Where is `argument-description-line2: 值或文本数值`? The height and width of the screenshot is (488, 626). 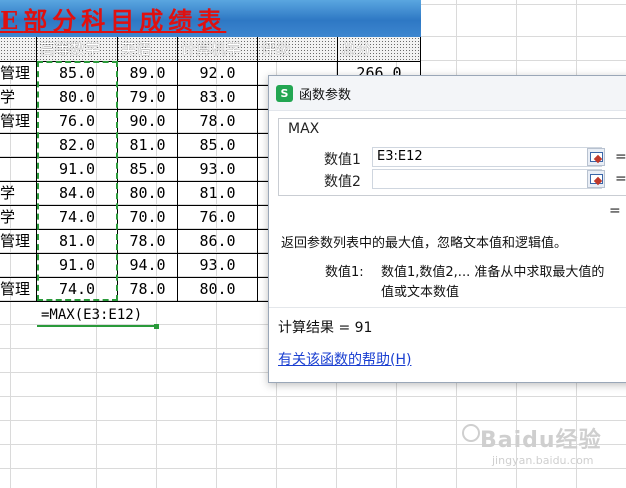
argument-description-line2: 值或文本数值 is located at coordinates (420, 292).